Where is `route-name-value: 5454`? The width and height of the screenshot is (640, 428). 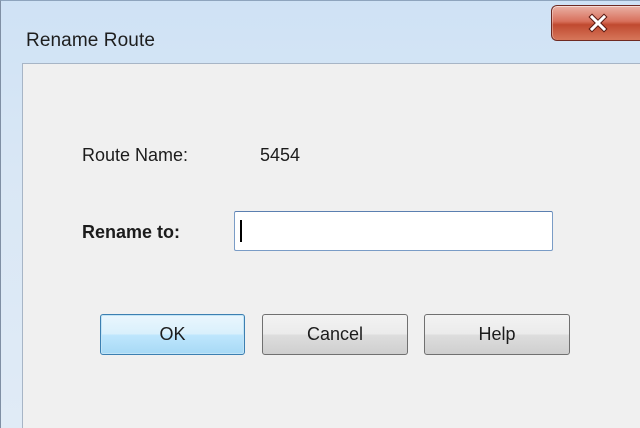
route-name-value: 5454 is located at coordinates (280, 155).